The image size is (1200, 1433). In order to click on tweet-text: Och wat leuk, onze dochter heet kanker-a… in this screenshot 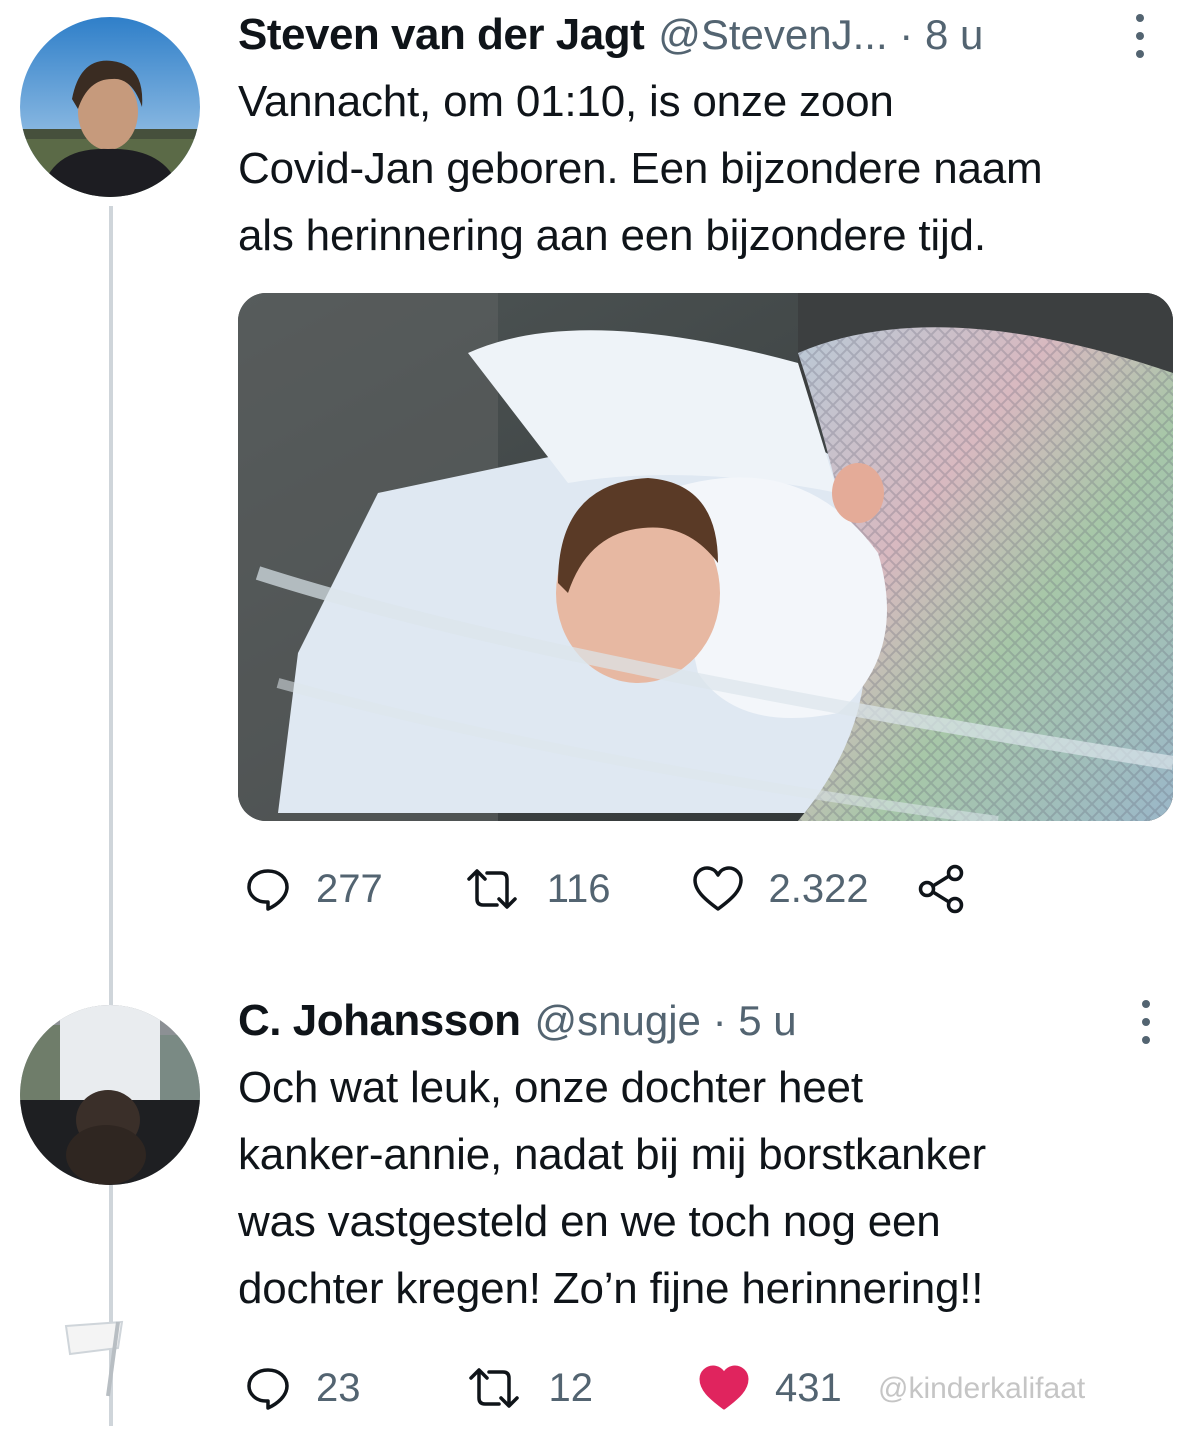, I will do `click(612, 1188)`.